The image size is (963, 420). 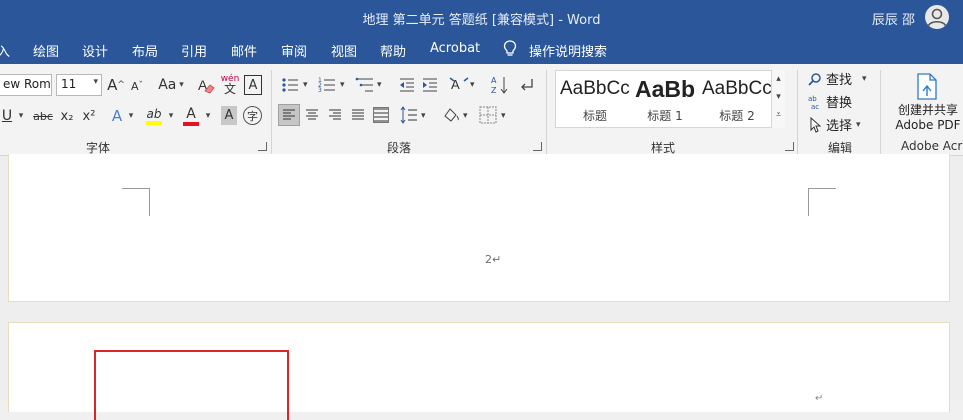 What do you see at coordinates (510, 49) in the screenshot?
I see `lightbulb-icon` at bounding box center [510, 49].